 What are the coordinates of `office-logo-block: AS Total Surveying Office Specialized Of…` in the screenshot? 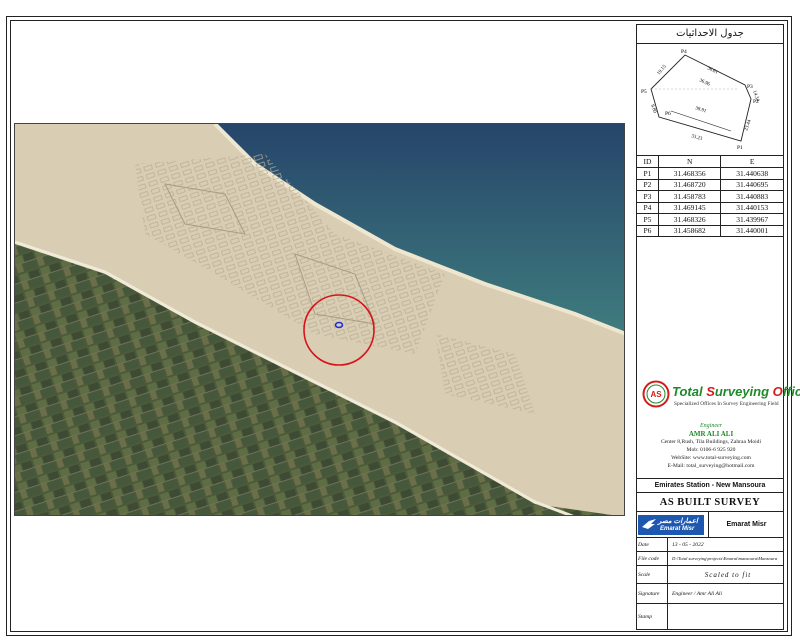 It's located at (719, 425).